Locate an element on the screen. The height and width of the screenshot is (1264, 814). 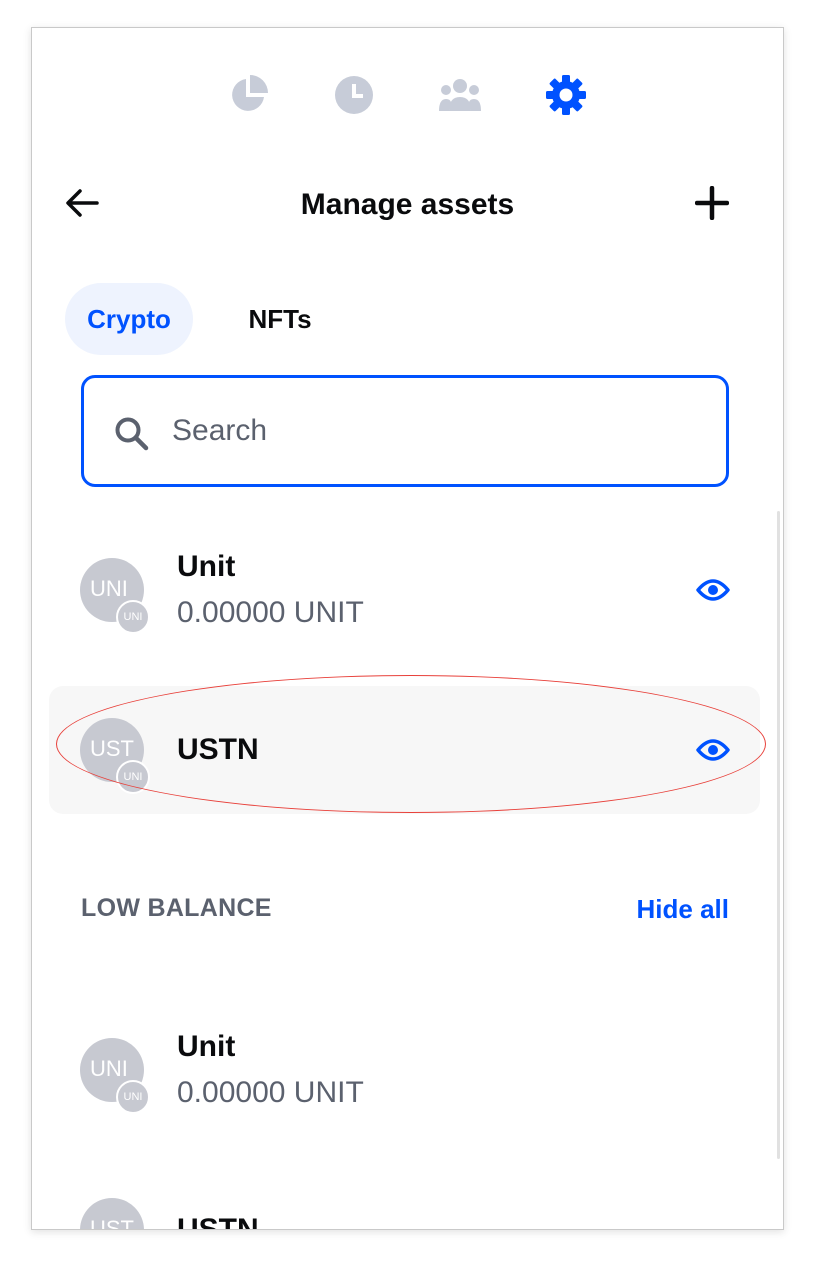
tab-nfts: NFTs is located at coordinates (280, 319).